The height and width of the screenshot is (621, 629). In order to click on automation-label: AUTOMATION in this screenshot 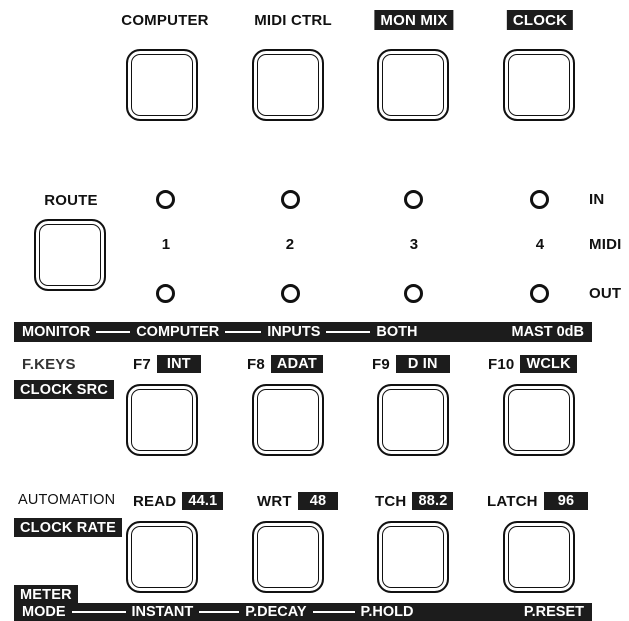, I will do `click(67, 500)`.